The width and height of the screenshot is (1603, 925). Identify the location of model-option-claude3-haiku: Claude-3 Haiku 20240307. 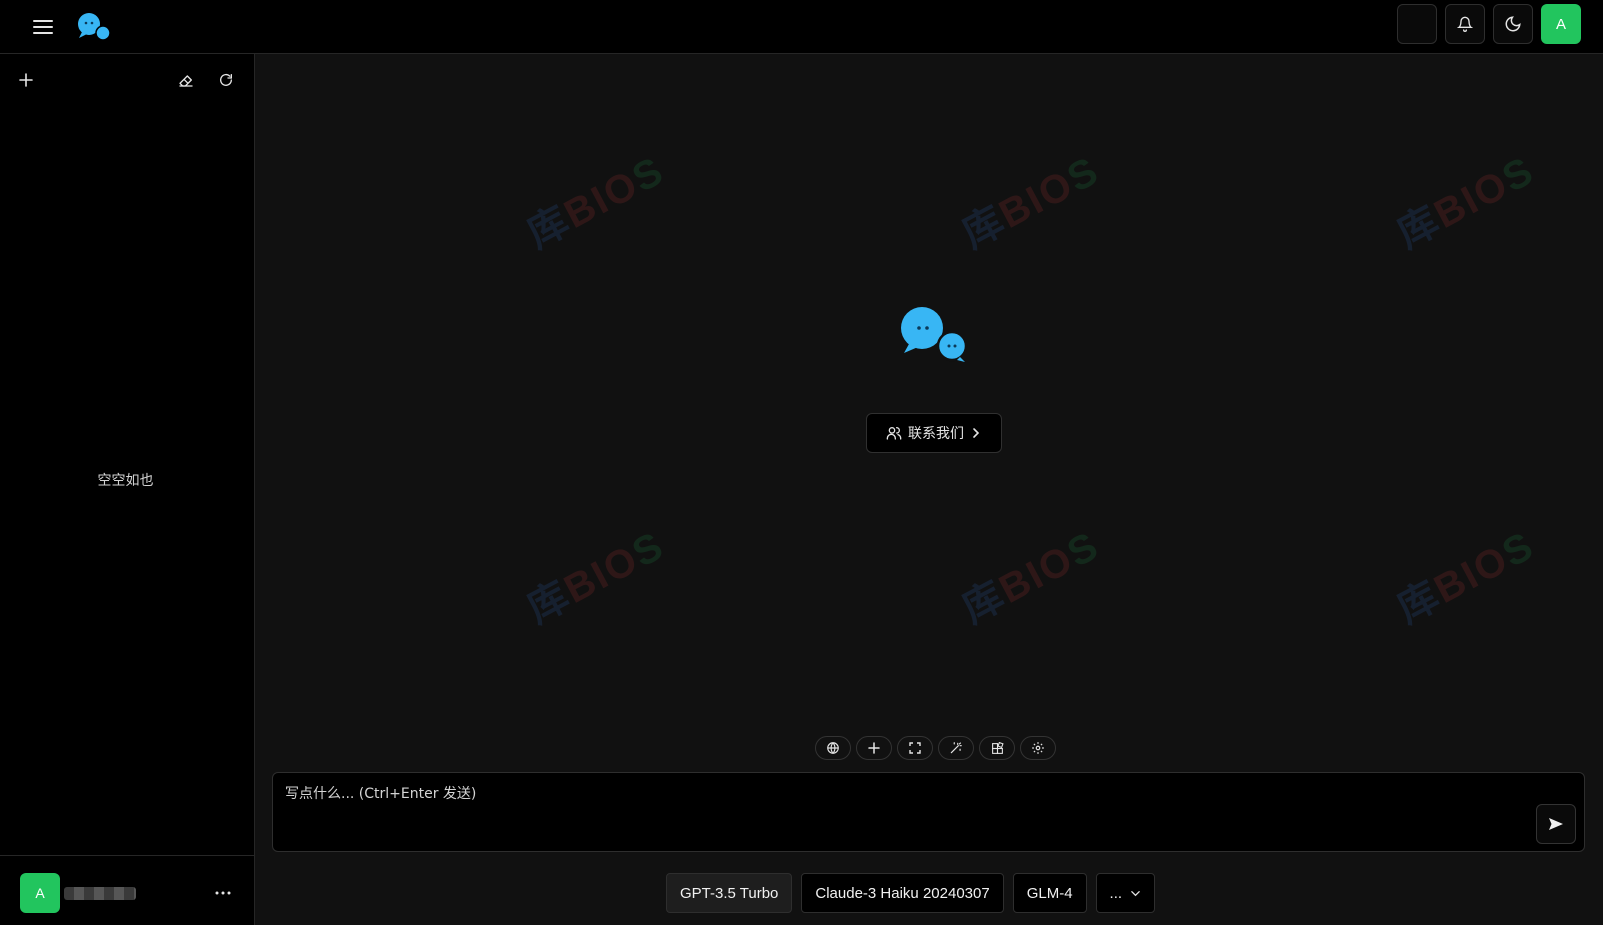
(902, 893).